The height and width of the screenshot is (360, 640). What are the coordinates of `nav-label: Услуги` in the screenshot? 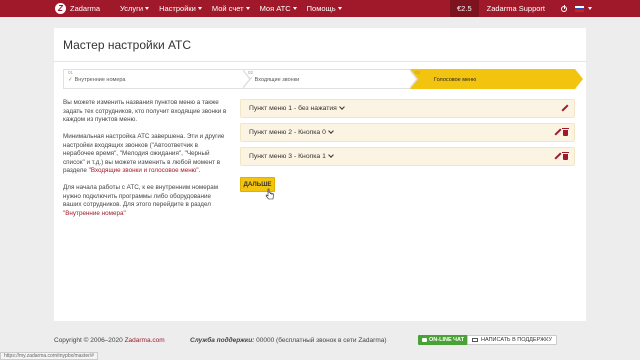 It's located at (132, 8).